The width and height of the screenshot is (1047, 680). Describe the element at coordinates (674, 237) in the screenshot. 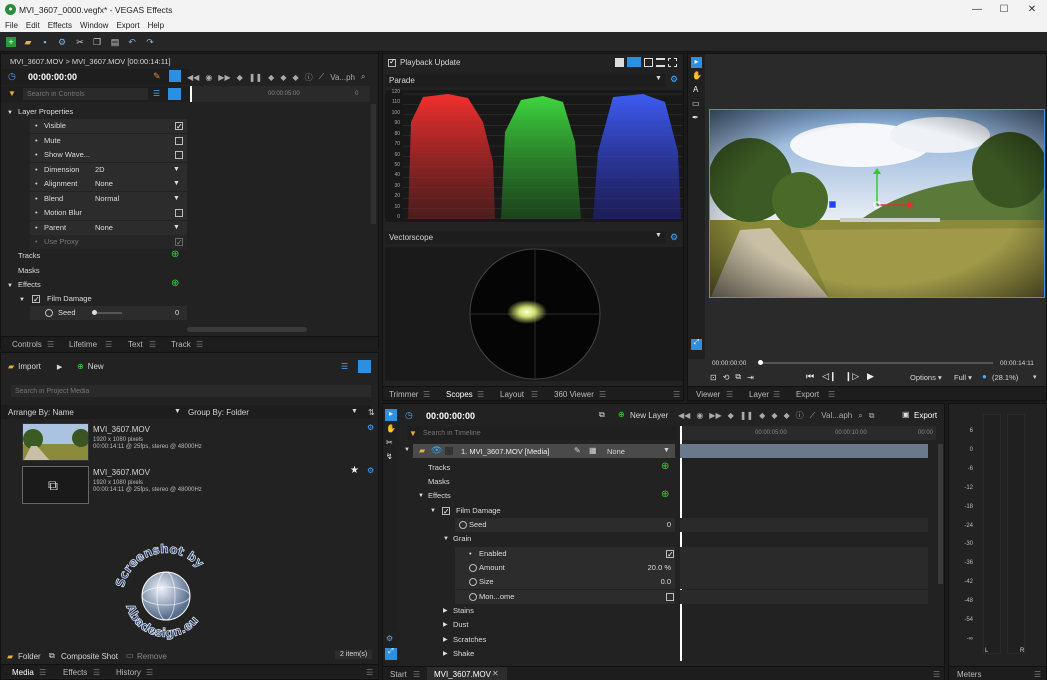

I see `vectorscope-settings-gear-icon: ⚙` at that location.